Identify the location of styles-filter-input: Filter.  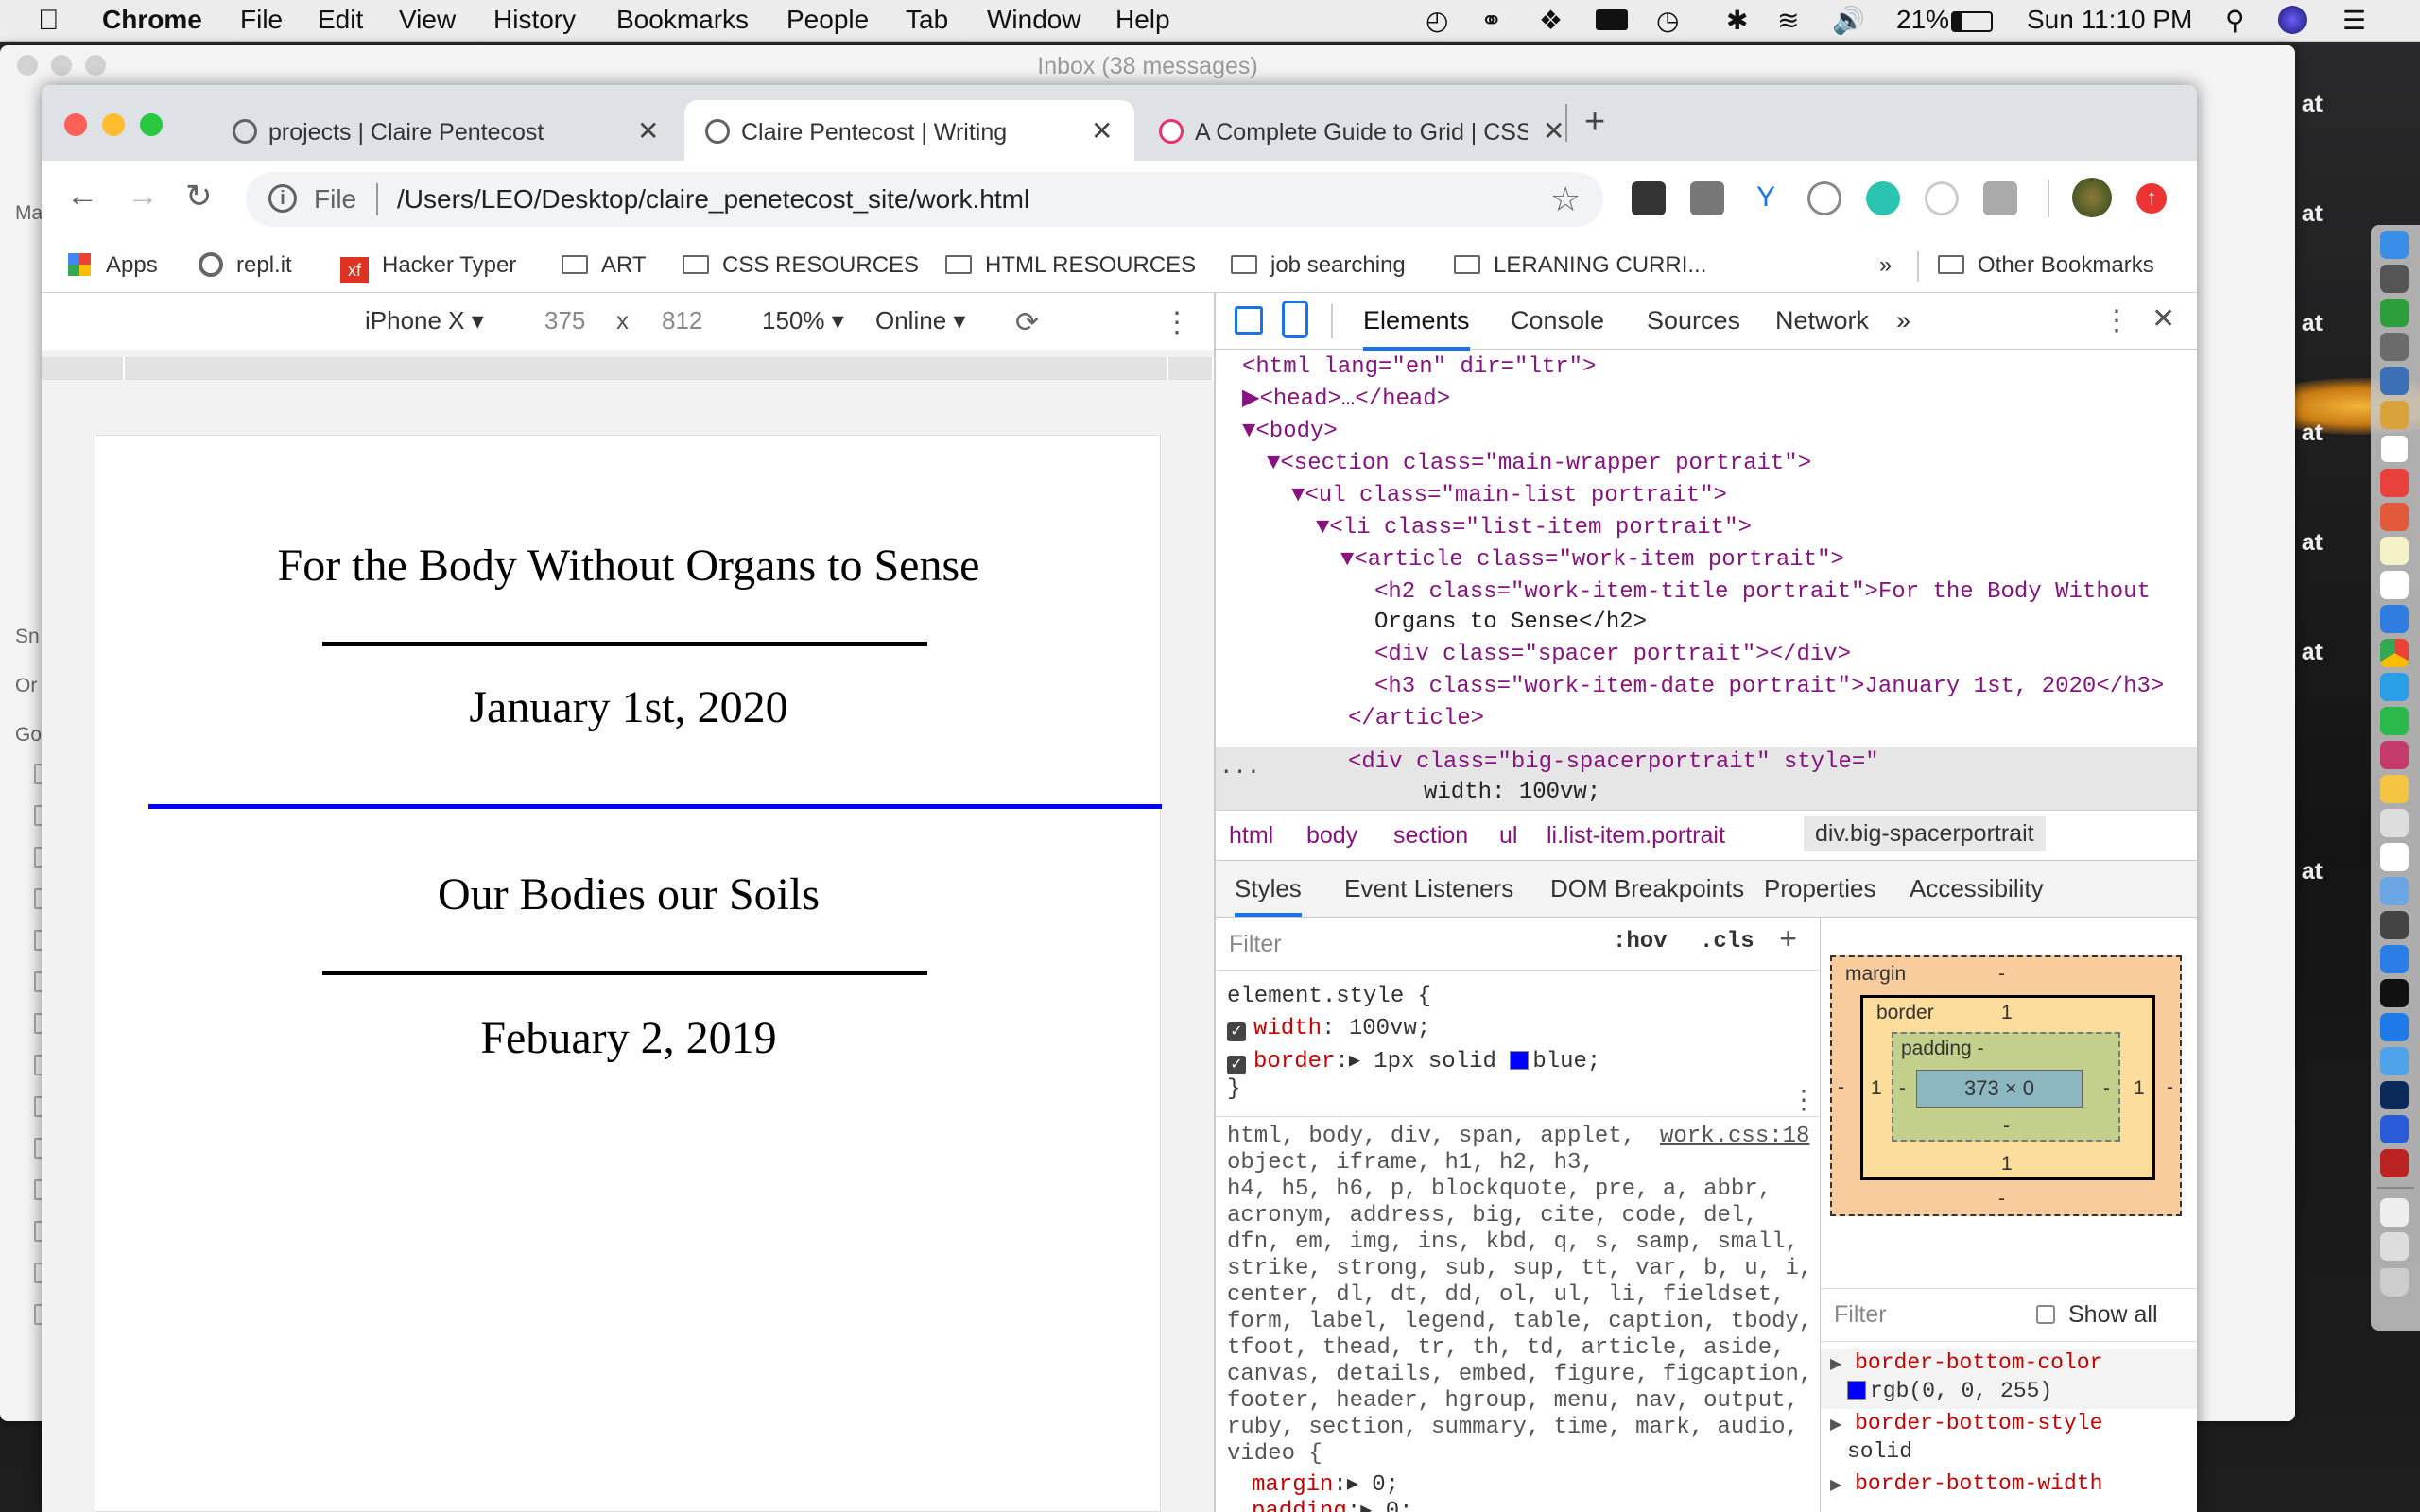
(1255, 944).